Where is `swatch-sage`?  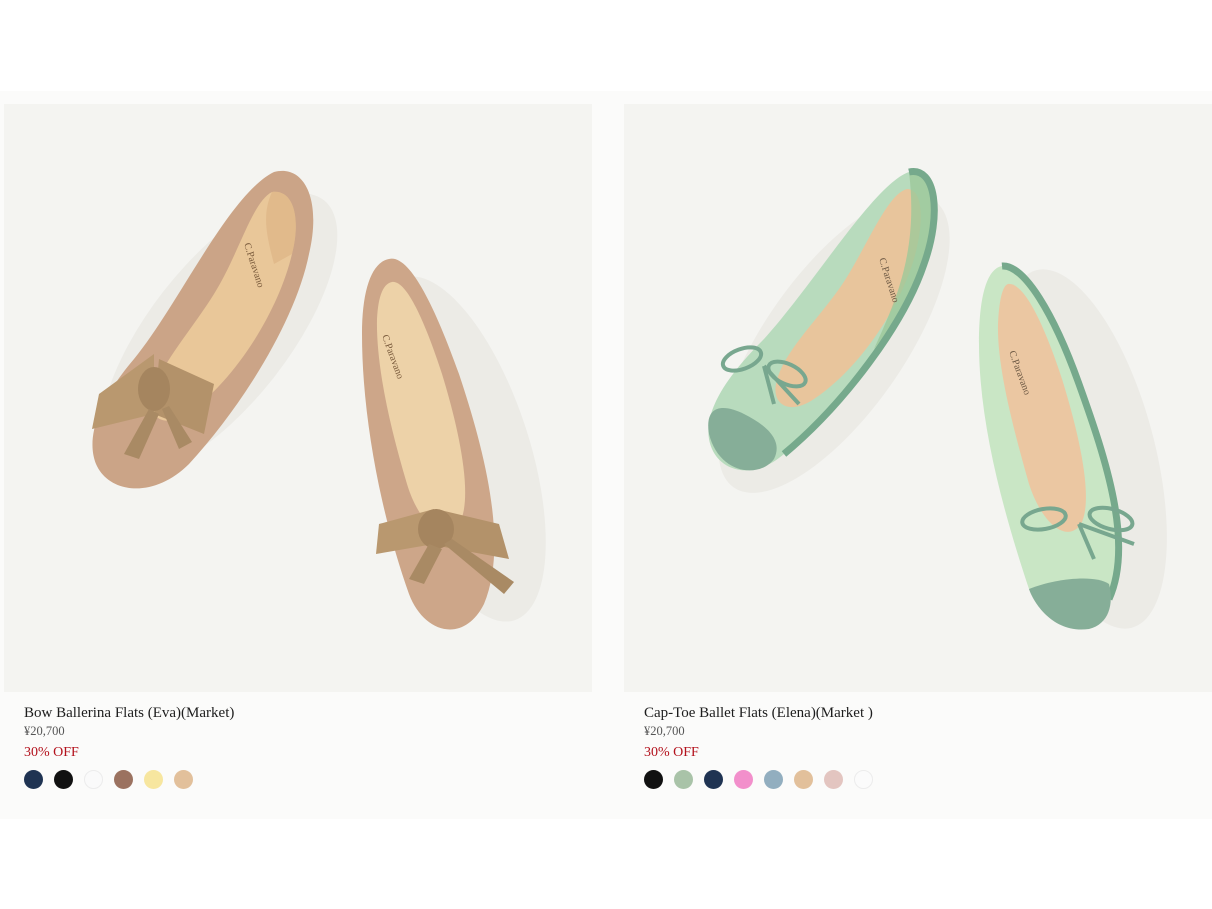
swatch-sage is located at coordinates (683, 779).